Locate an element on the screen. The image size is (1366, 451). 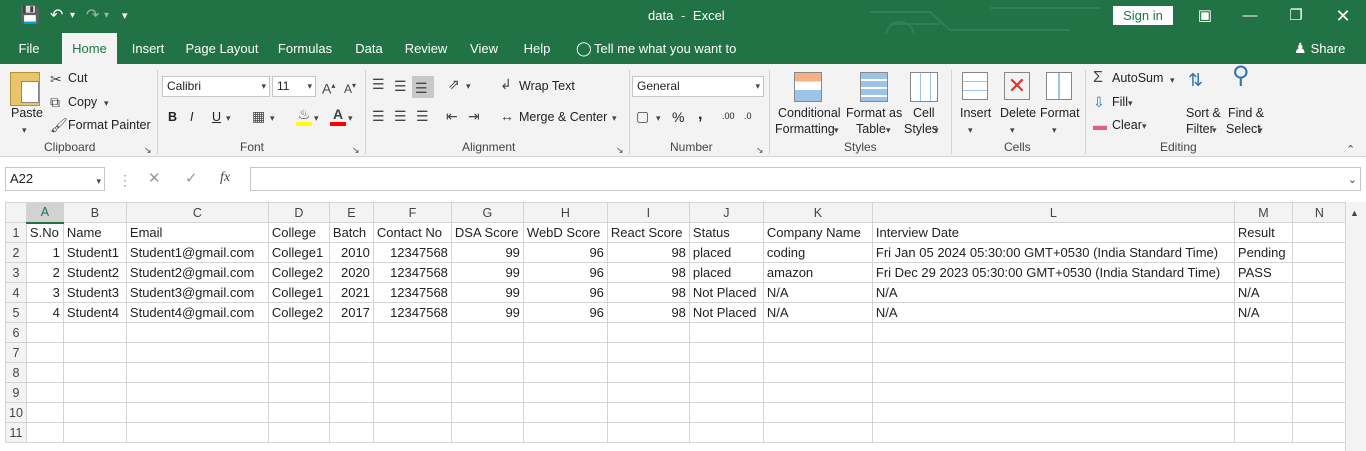
column-header: K is located at coordinates (817, 212).